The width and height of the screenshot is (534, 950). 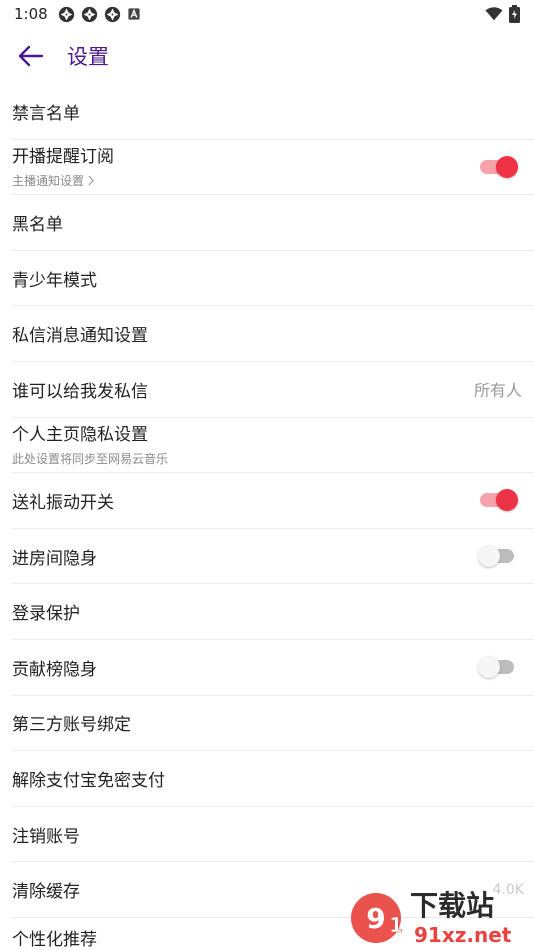 I want to click on settings-row-third-party-binding: 第三方账号绑定, so click(x=273, y=724).